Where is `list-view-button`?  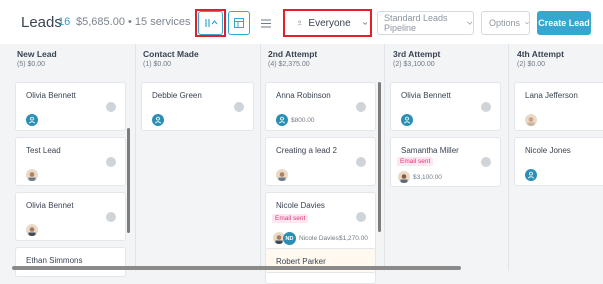 list-view-button is located at coordinates (266, 23).